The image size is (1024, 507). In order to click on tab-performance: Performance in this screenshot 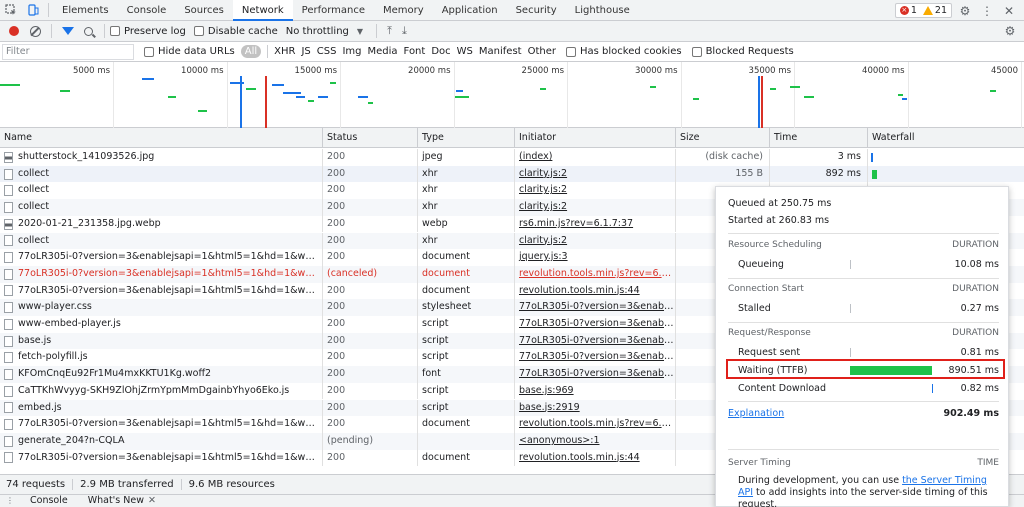, I will do `click(333, 10)`.